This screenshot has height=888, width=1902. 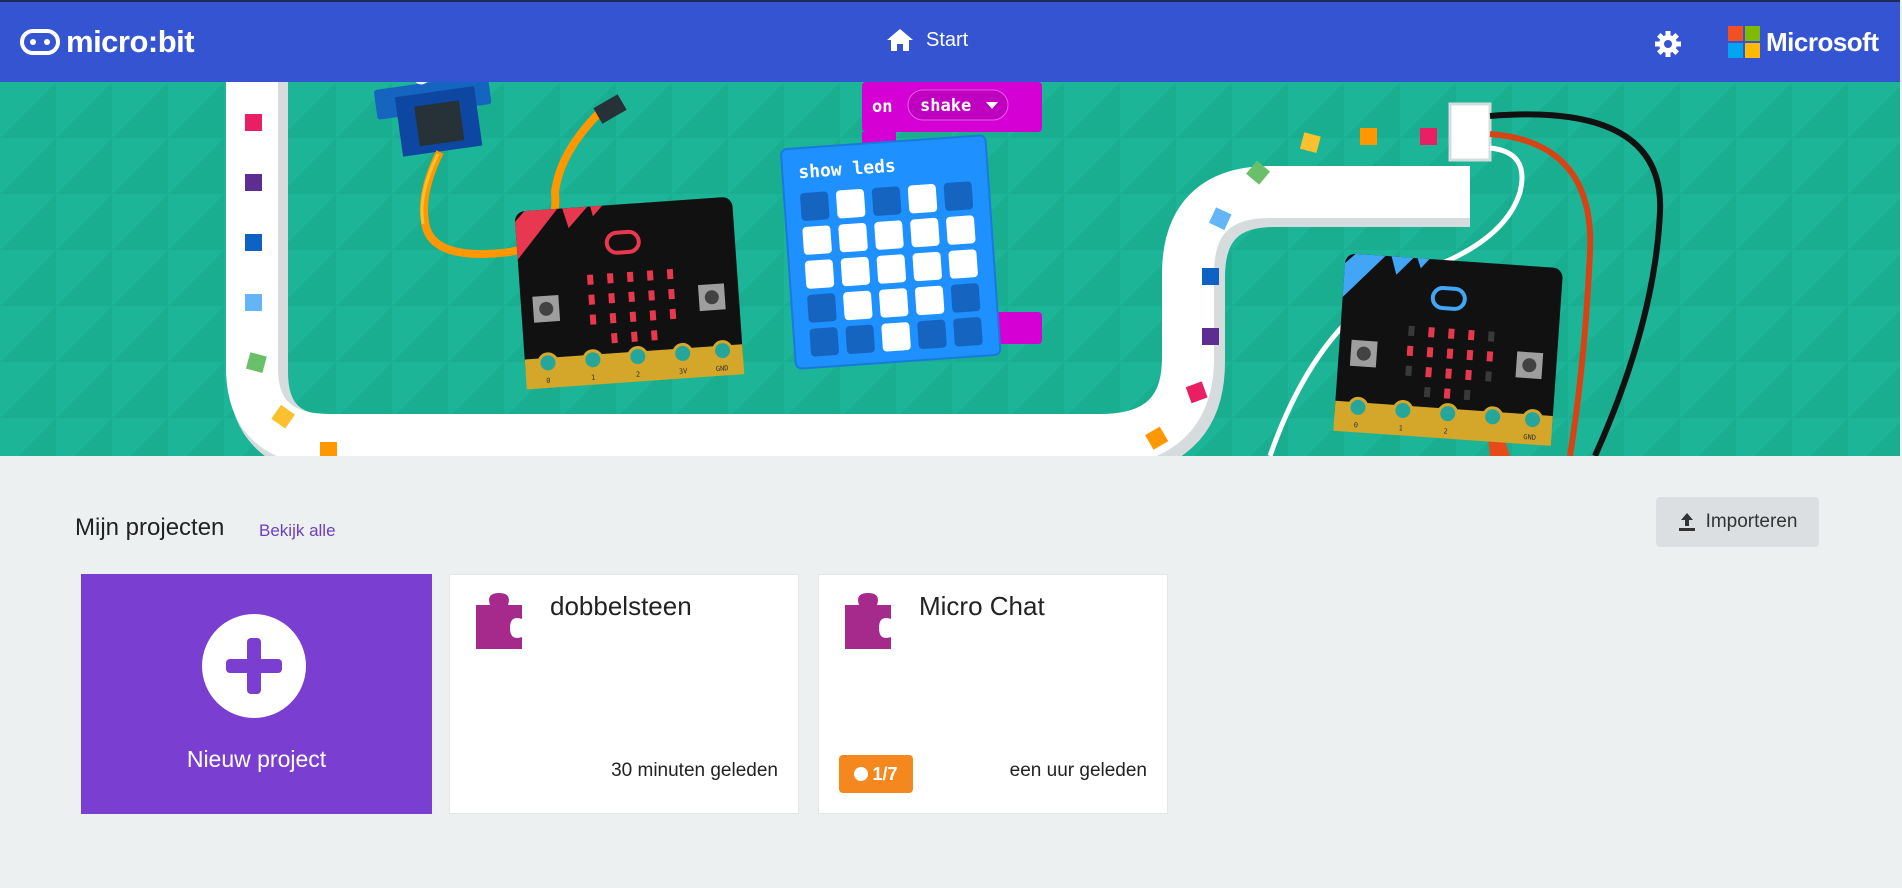 I want to click on pin-label: 3V, so click(x=684, y=371).